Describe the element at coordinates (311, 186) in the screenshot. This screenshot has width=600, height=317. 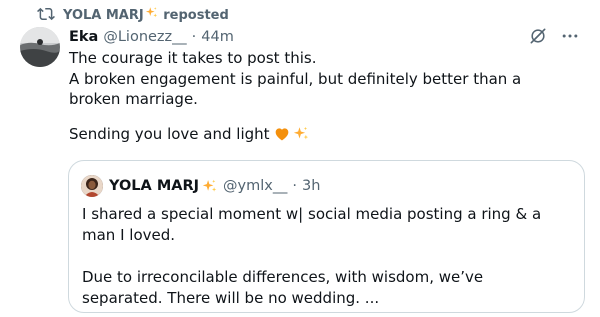
I see `quoted-post-time: 3h` at that location.